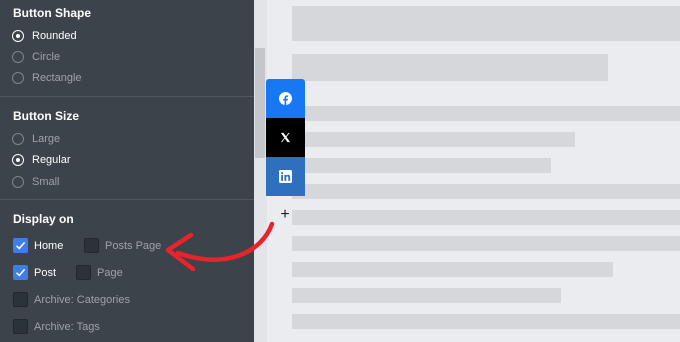 The width and height of the screenshot is (680, 342). Describe the element at coordinates (43, 219) in the screenshot. I see `display-on-heading: Display on` at that location.